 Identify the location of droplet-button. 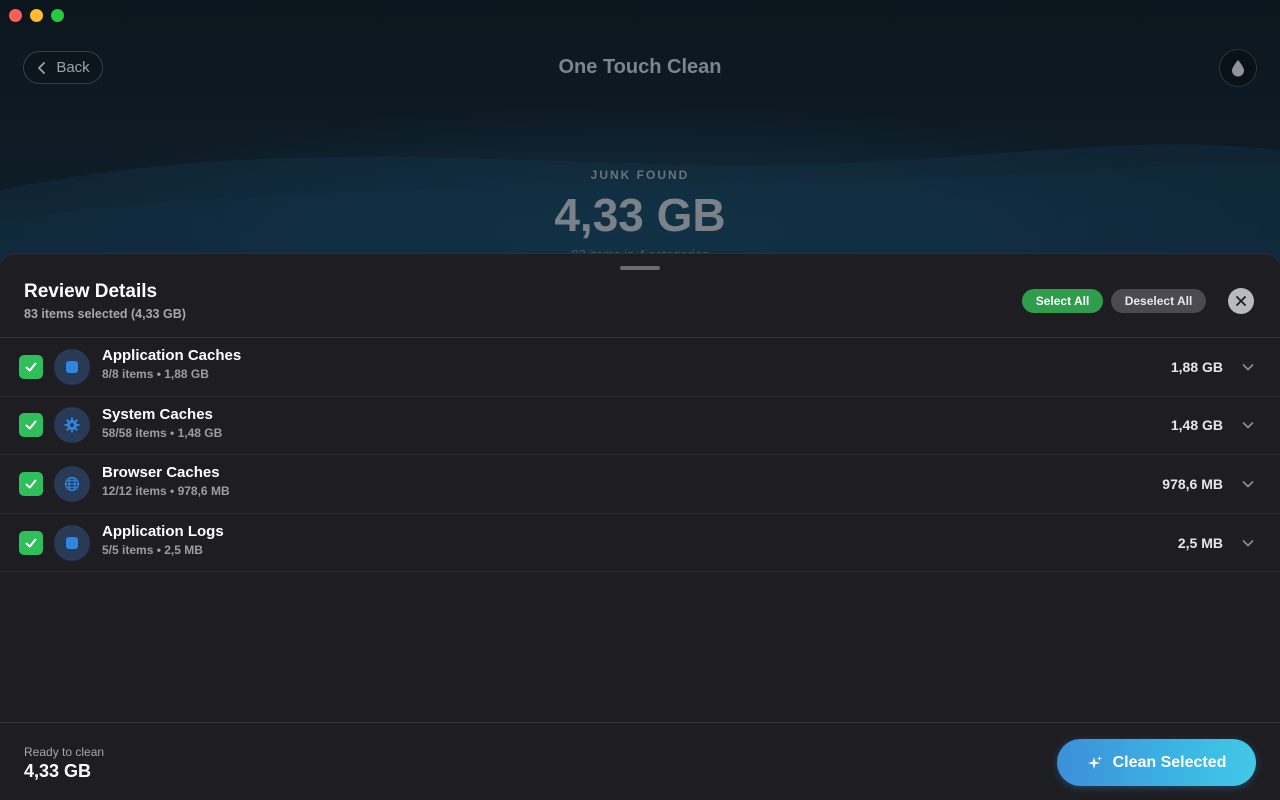
(1238, 68).